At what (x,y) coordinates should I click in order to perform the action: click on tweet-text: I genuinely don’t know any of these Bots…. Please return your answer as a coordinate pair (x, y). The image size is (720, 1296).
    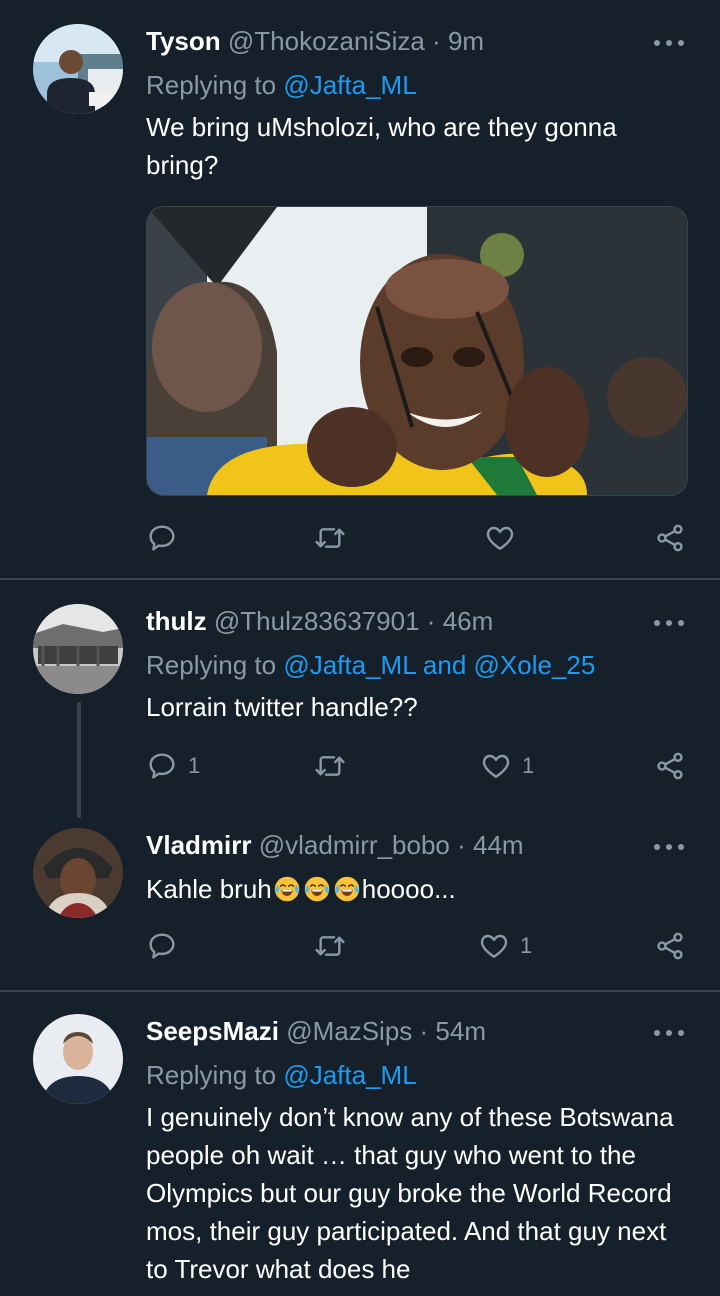
    Looking at the image, I should click on (410, 1193).